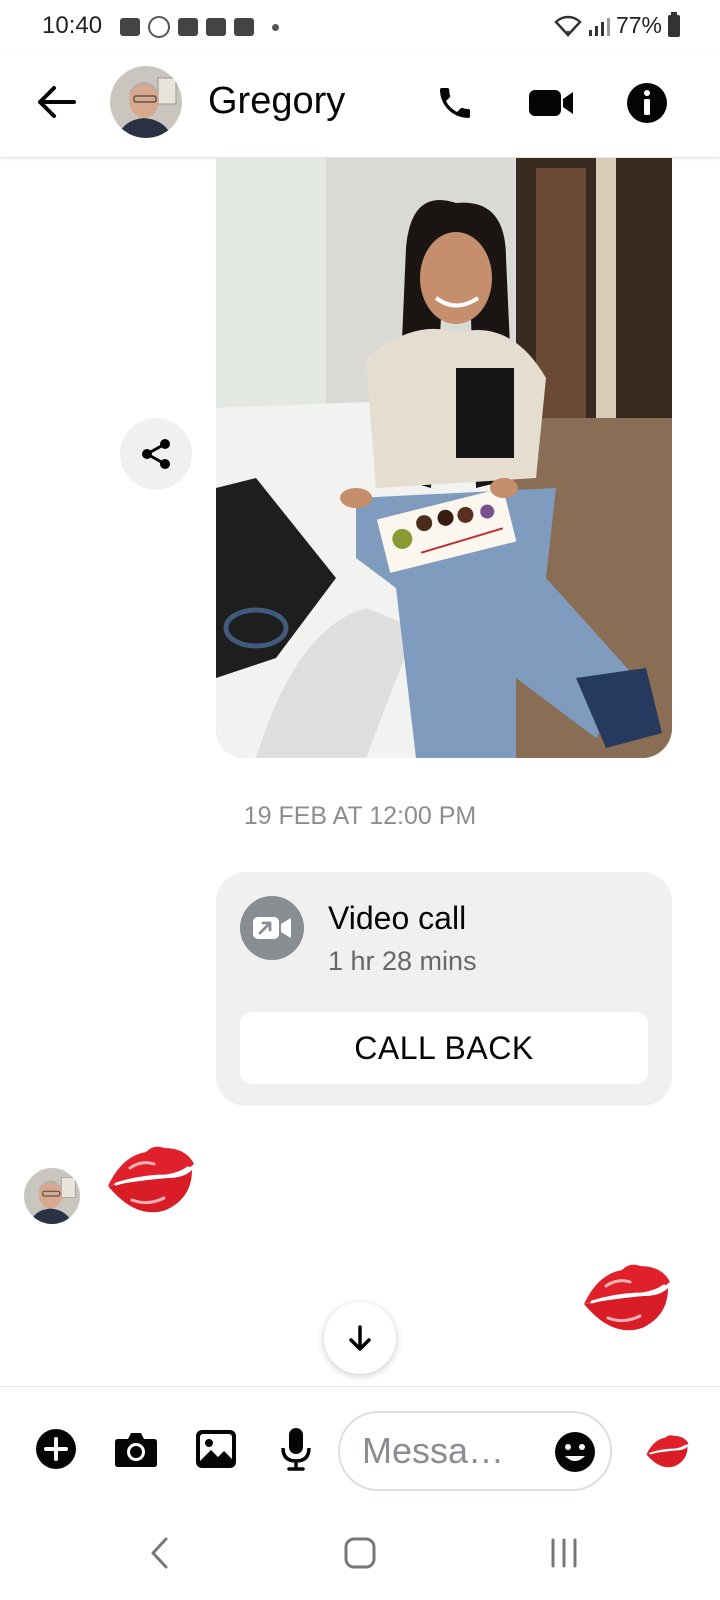  I want to click on back-button, so click(56, 102).